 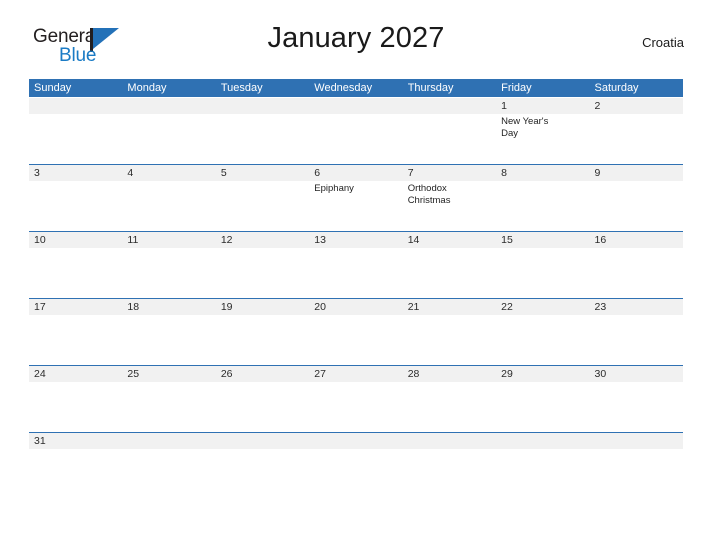 What do you see at coordinates (75, 374) in the screenshot?
I see `calendar-day-cell: 24` at bounding box center [75, 374].